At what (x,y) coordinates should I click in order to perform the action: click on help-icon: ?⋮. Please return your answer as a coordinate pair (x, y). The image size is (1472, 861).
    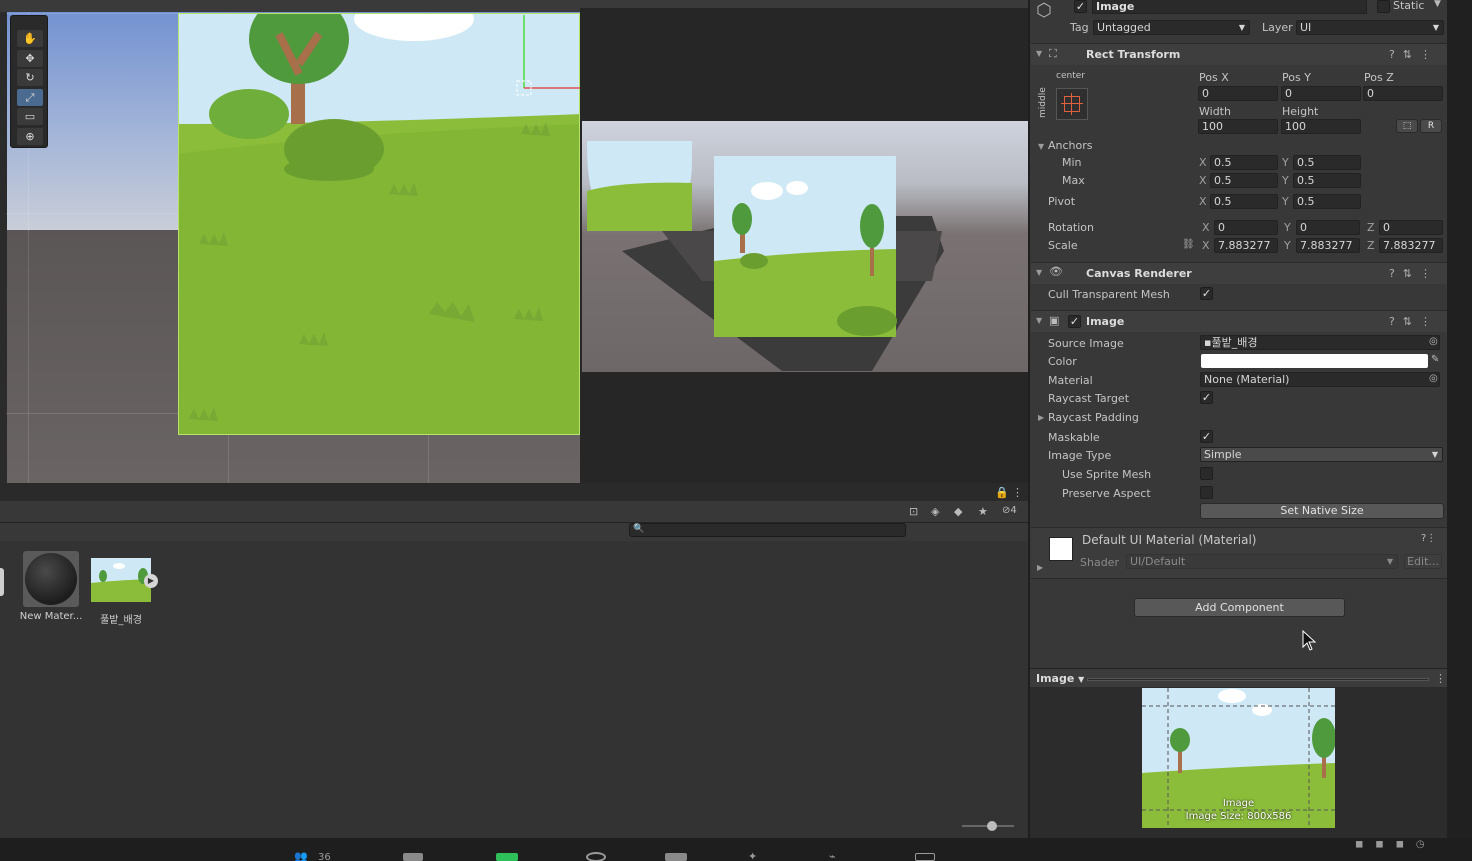
    Looking at the image, I should click on (1428, 538).